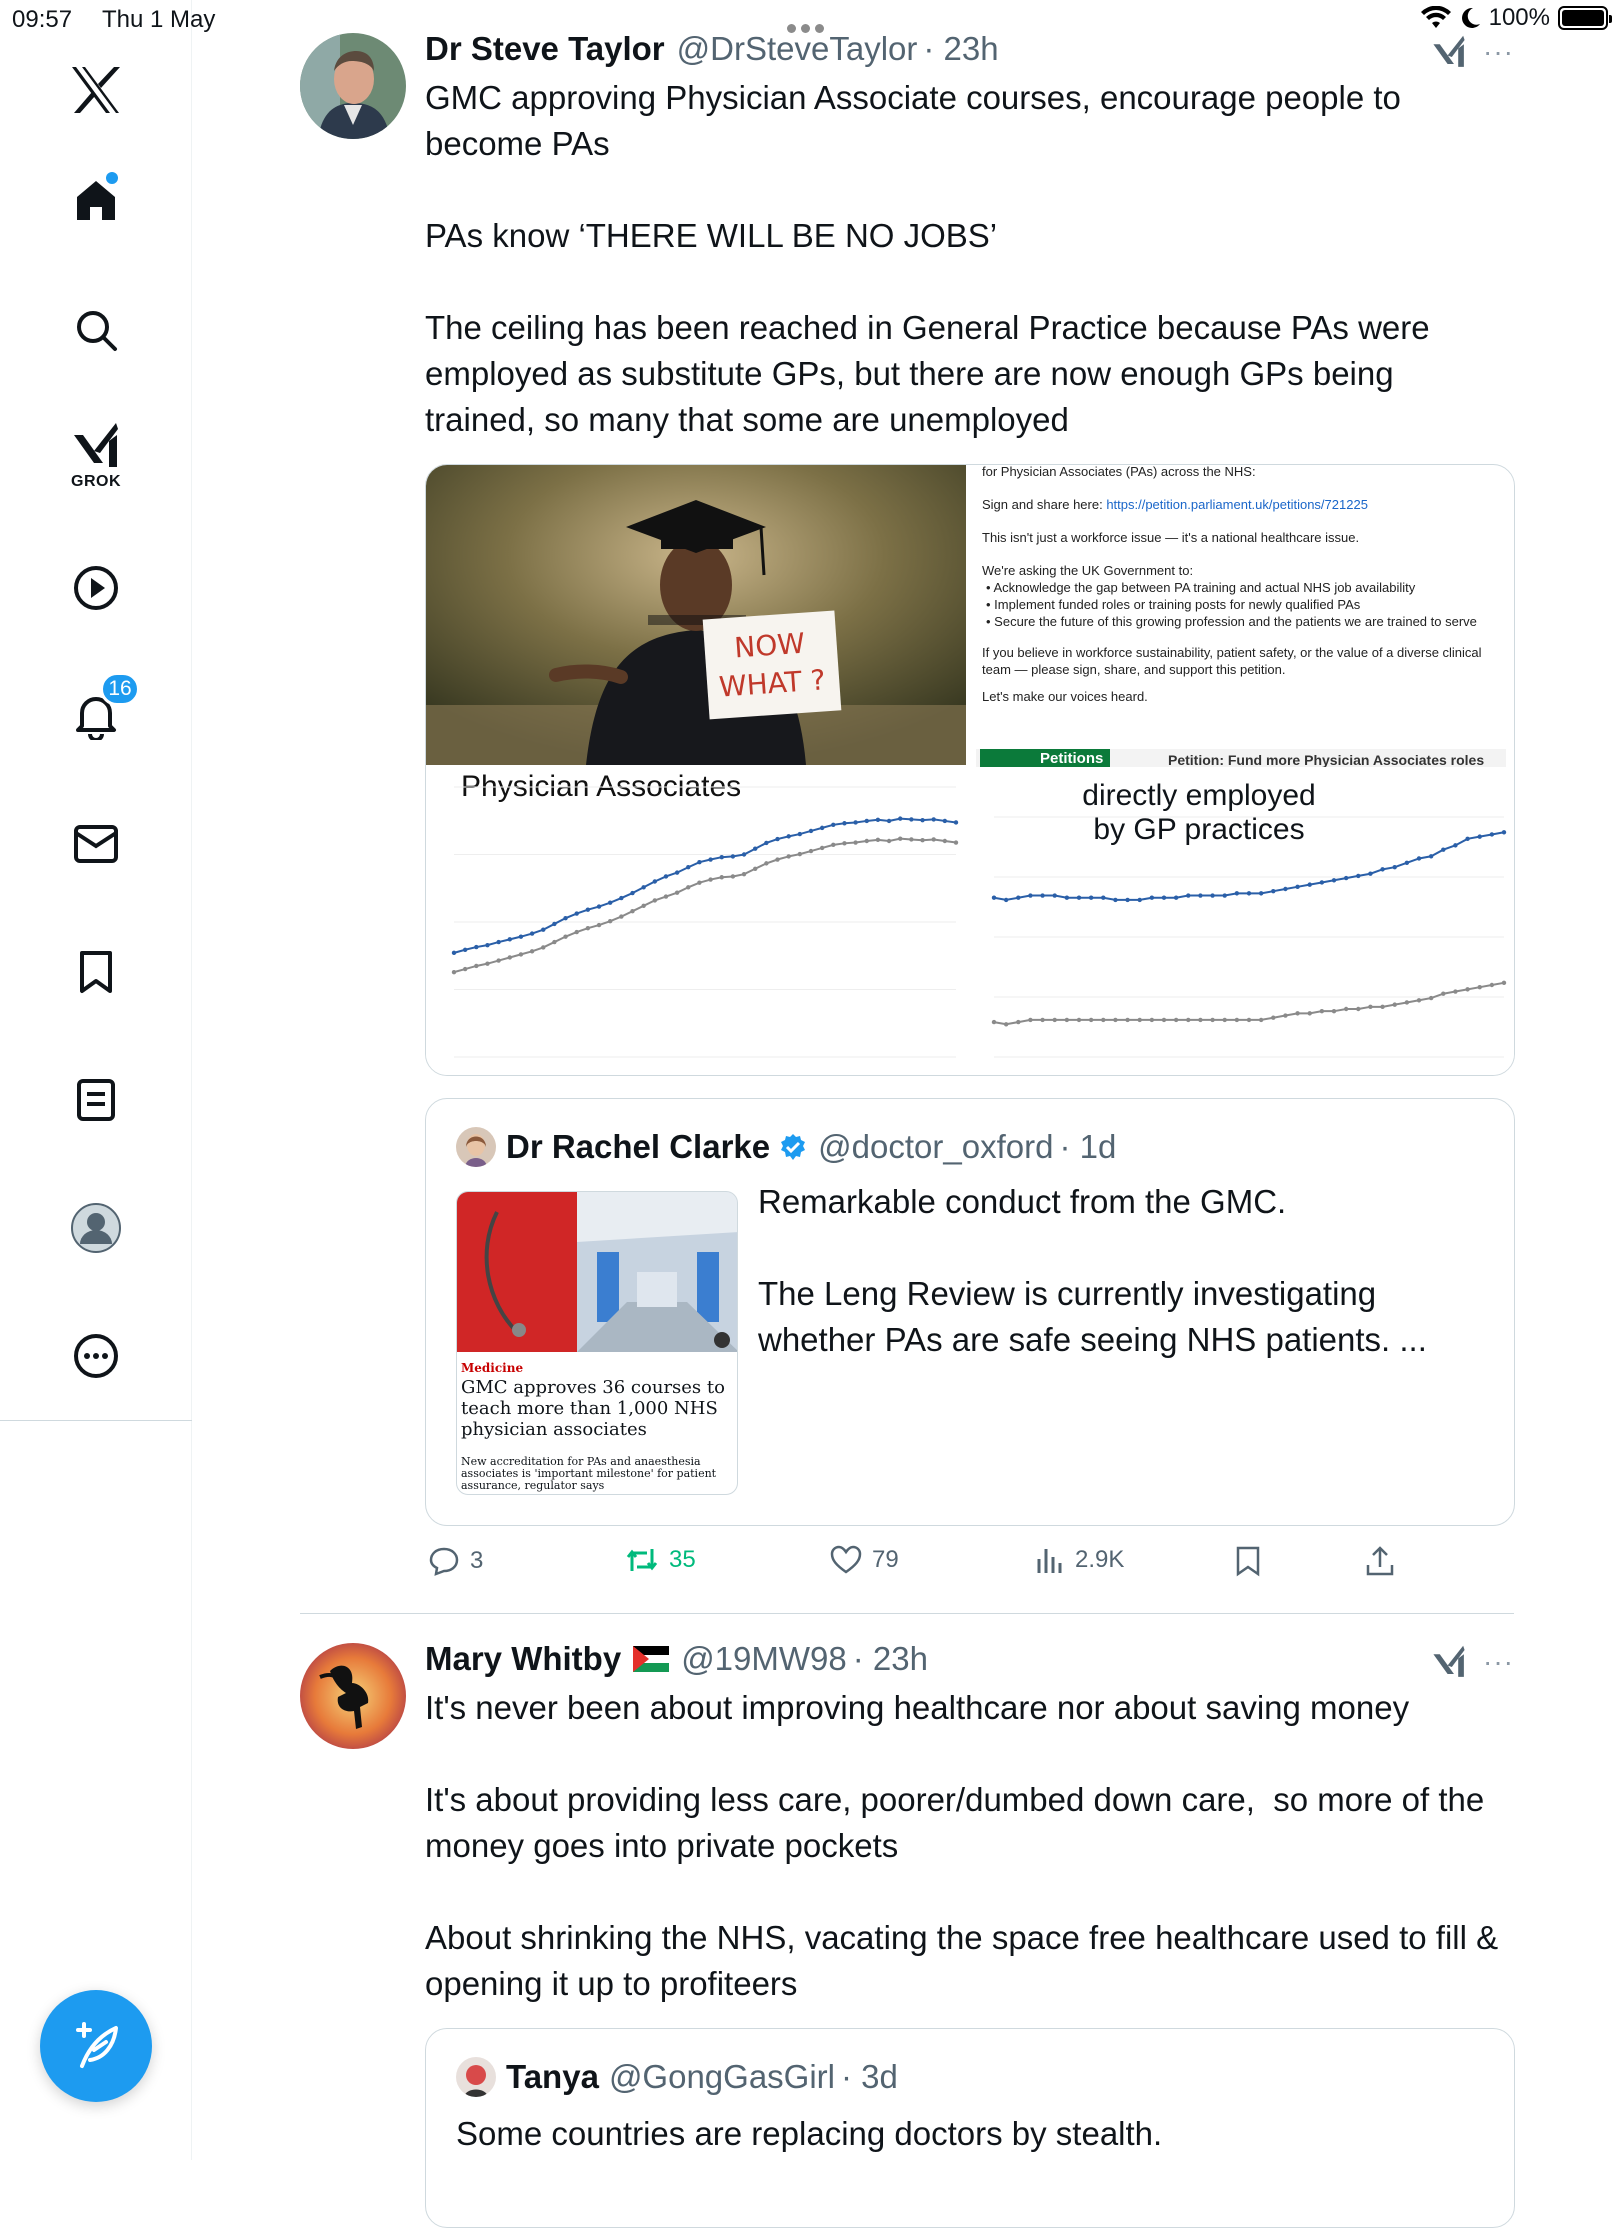  What do you see at coordinates (1449, 1662) in the screenshot?
I see `grok-explain-icon` at bounding box center [1449, 1662].